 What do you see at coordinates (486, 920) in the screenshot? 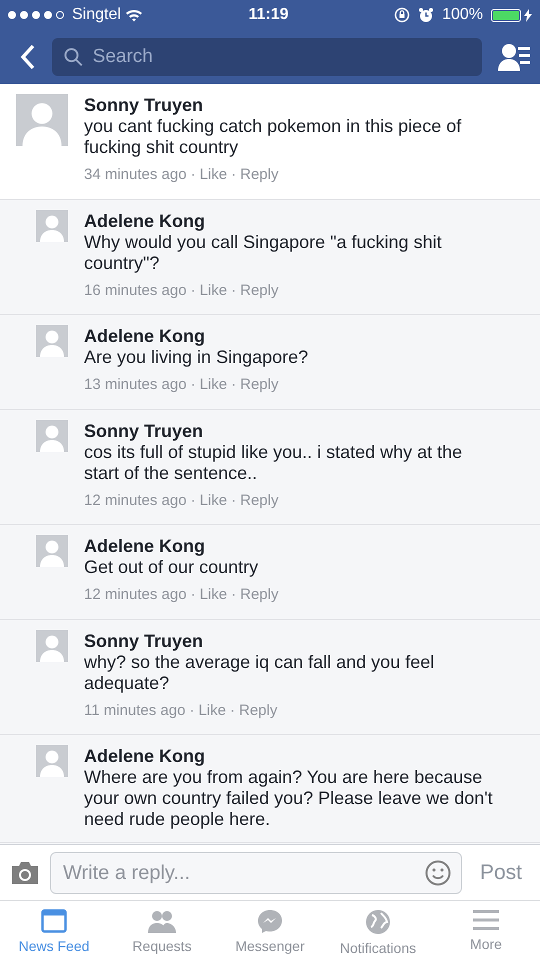
I see `menu-icon` at bounding box center [486, 920].